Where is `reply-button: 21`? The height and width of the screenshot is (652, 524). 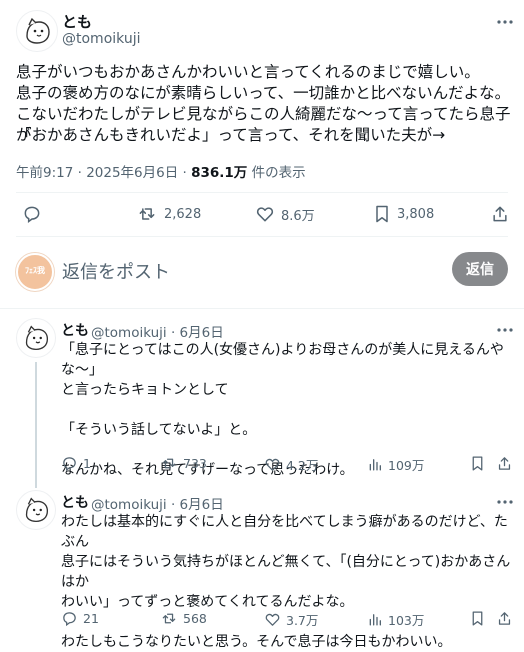 reply-button: 21 is located at coordinates (80, 618).